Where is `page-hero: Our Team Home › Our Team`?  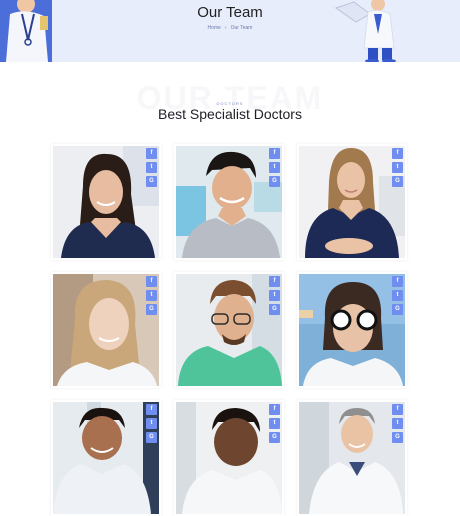
page-hero: Our Team Home › Our Team is located at coordinates (230, 31).